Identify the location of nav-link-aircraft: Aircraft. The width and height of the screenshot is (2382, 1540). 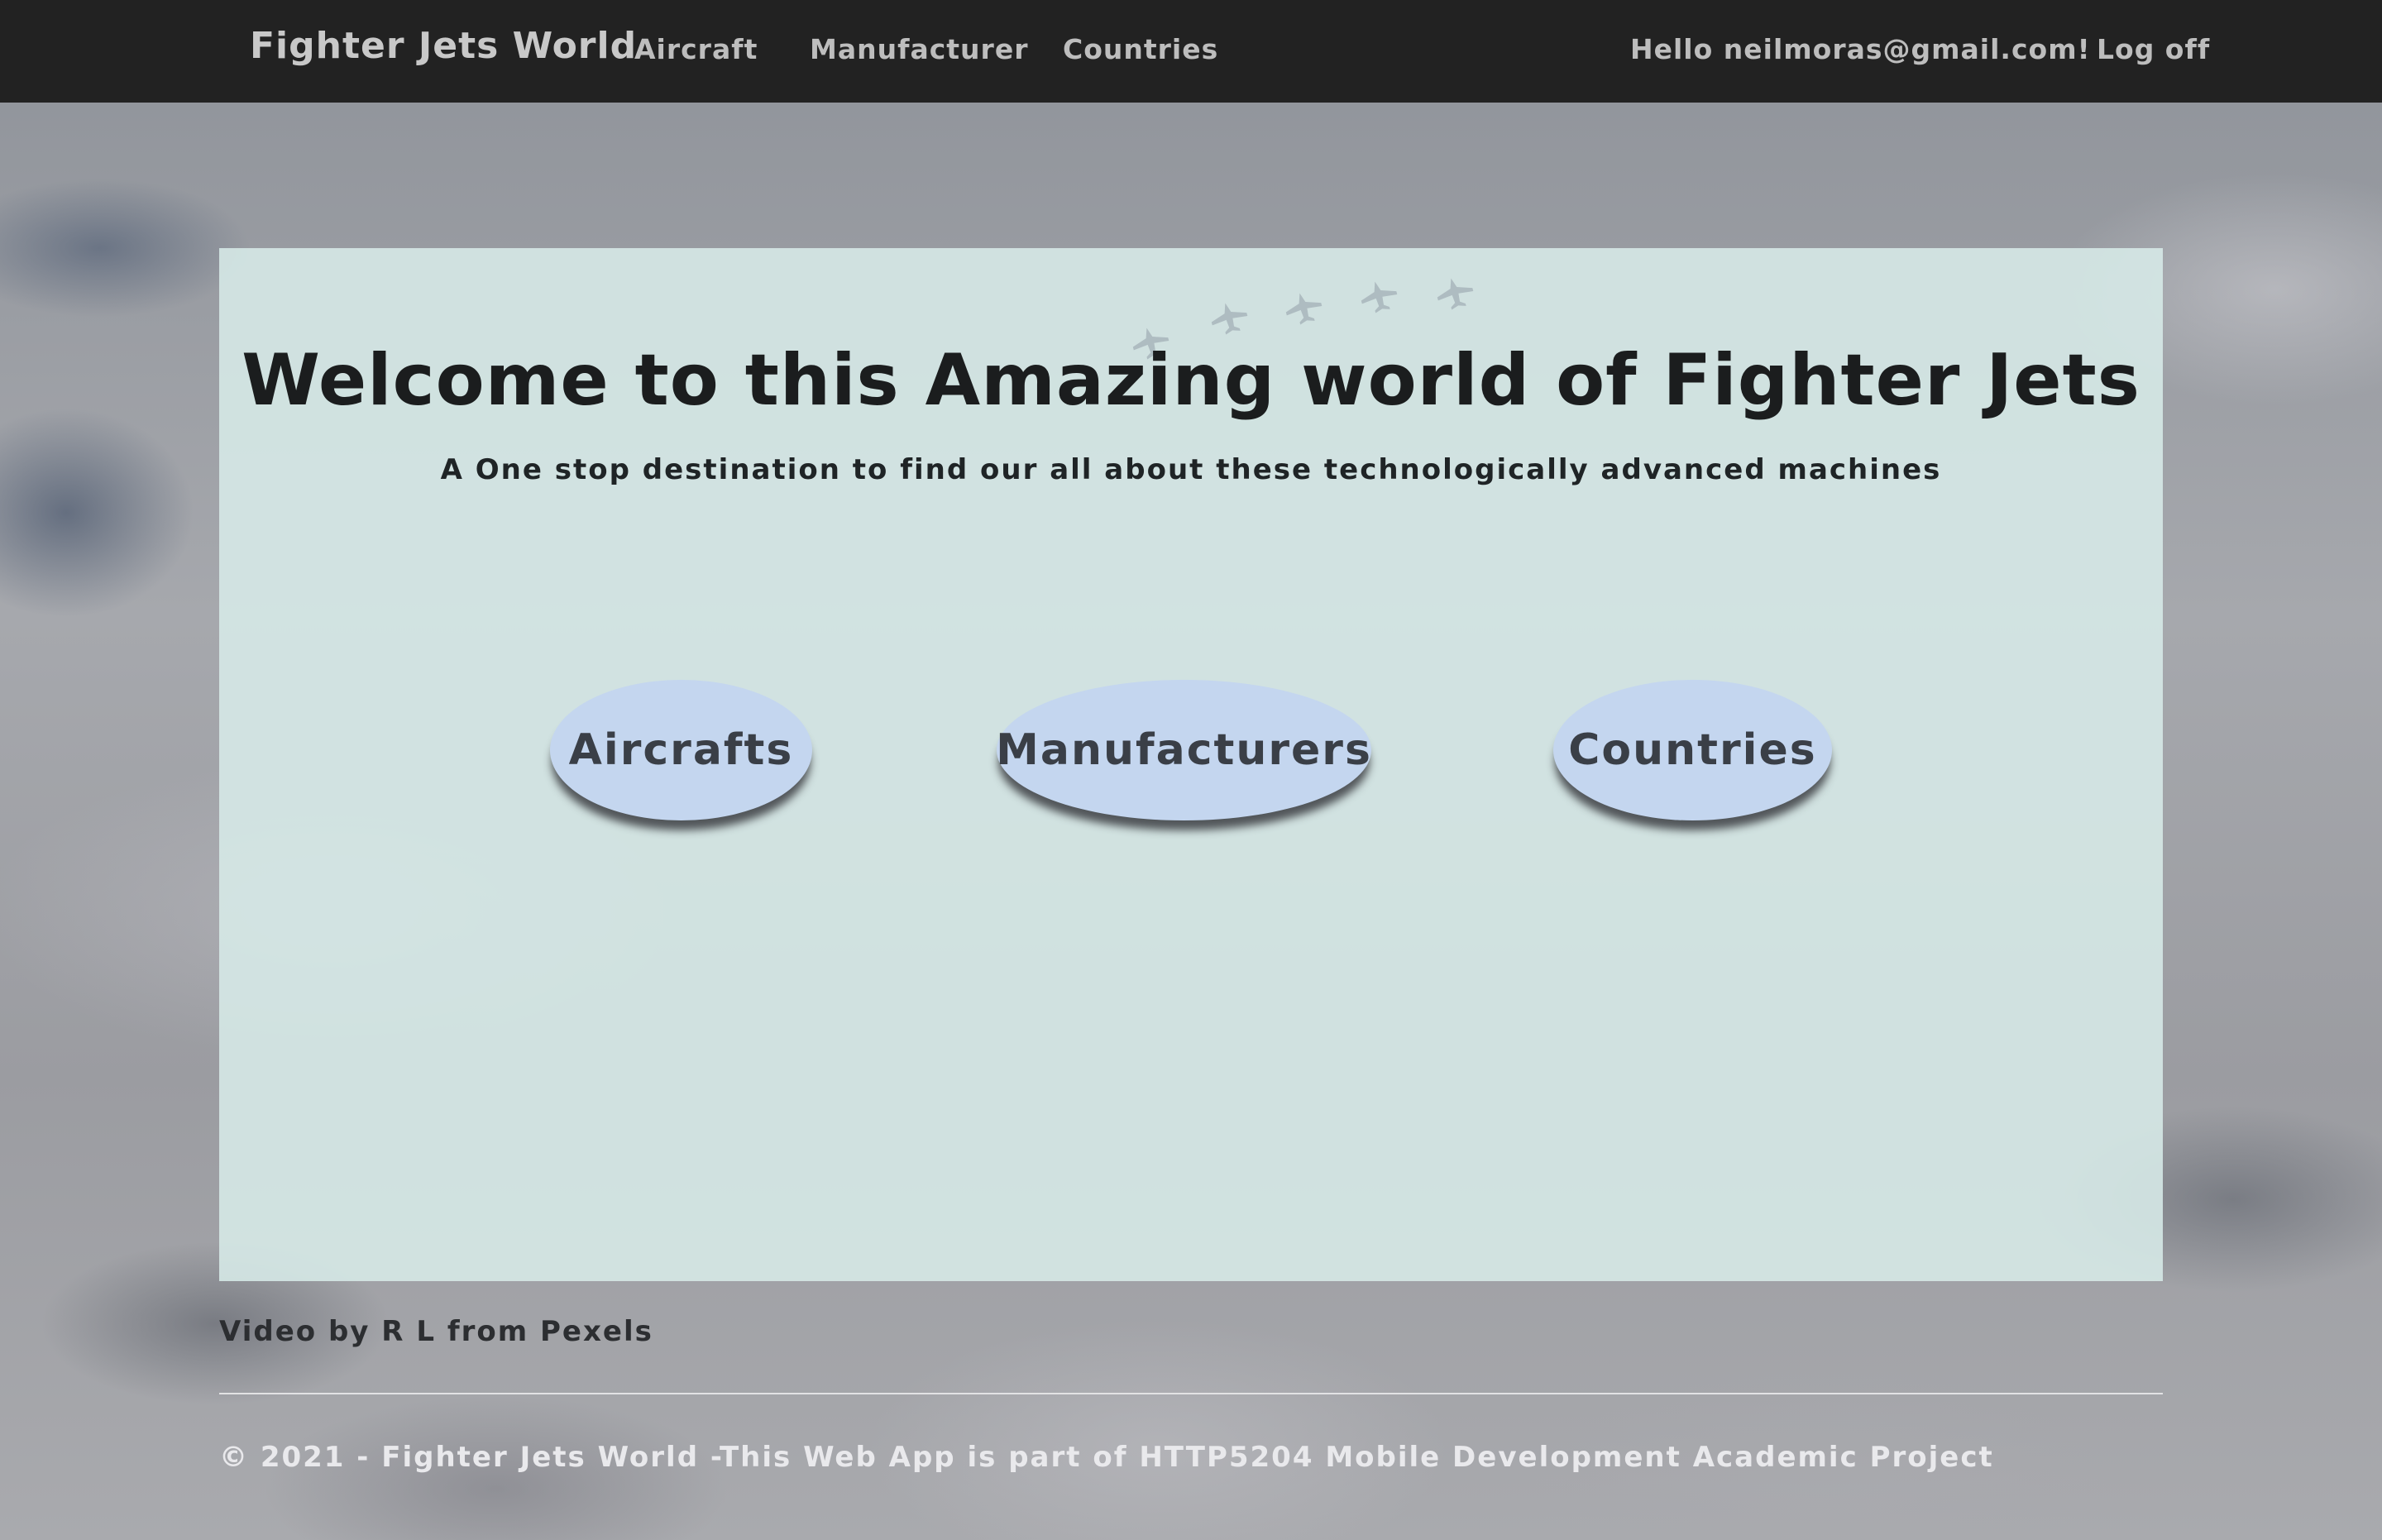
(696, 49).